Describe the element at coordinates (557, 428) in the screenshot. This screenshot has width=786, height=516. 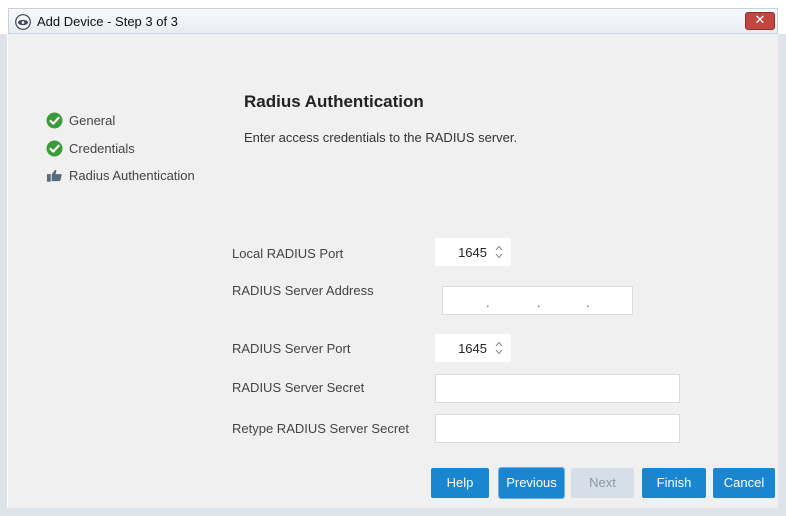
I see `retype-radius-server-secret-input` at that location.